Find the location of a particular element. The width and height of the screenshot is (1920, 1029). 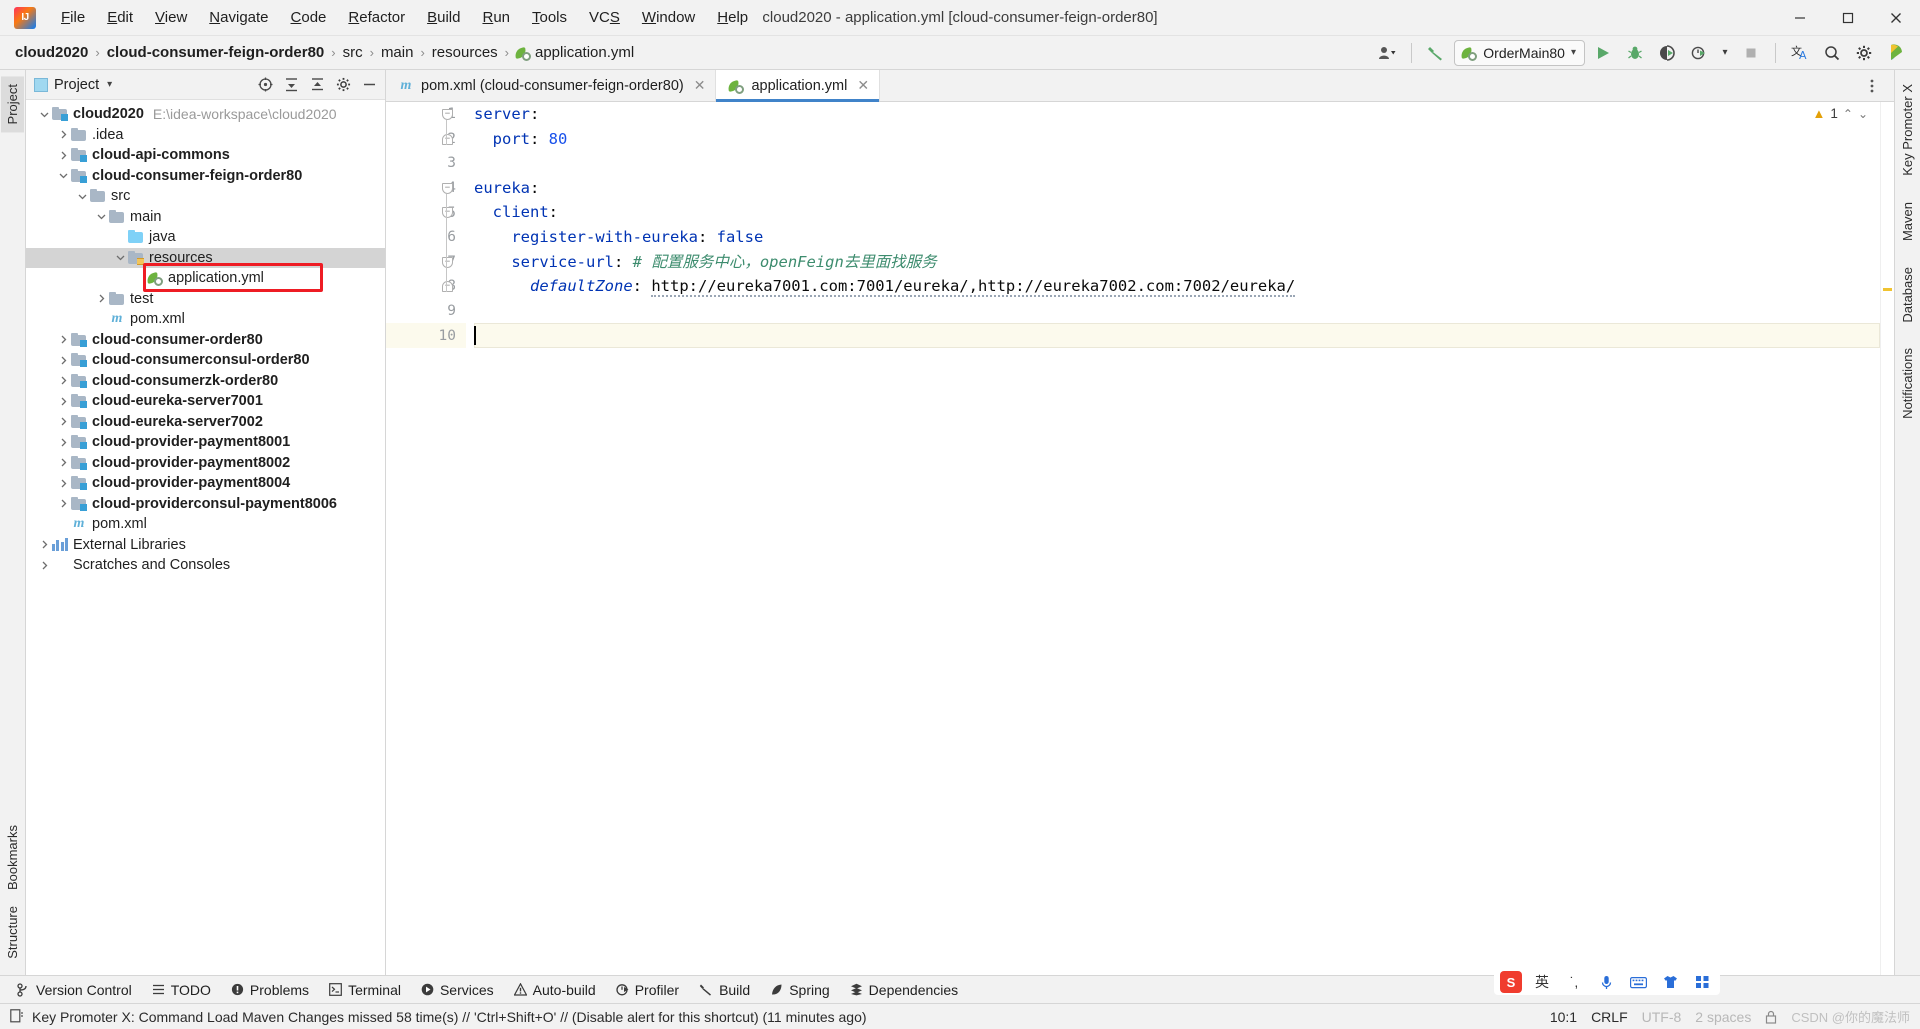

menu-run: Run is located at coordinates (496, 18).